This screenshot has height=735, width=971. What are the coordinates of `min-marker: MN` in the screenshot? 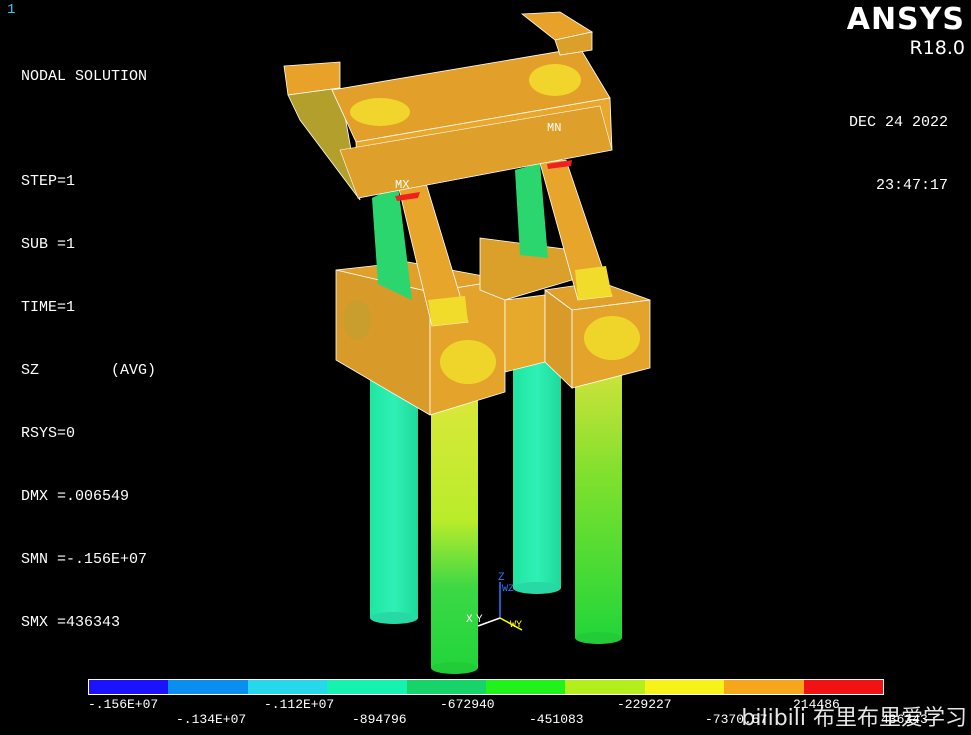 It's located at (554, 128).